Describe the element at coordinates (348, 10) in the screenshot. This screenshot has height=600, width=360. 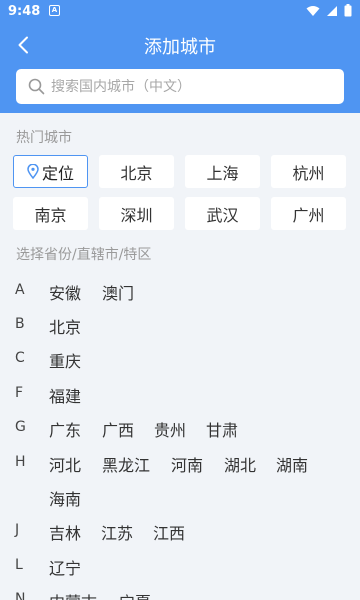
I see `battery-icon` at that location.